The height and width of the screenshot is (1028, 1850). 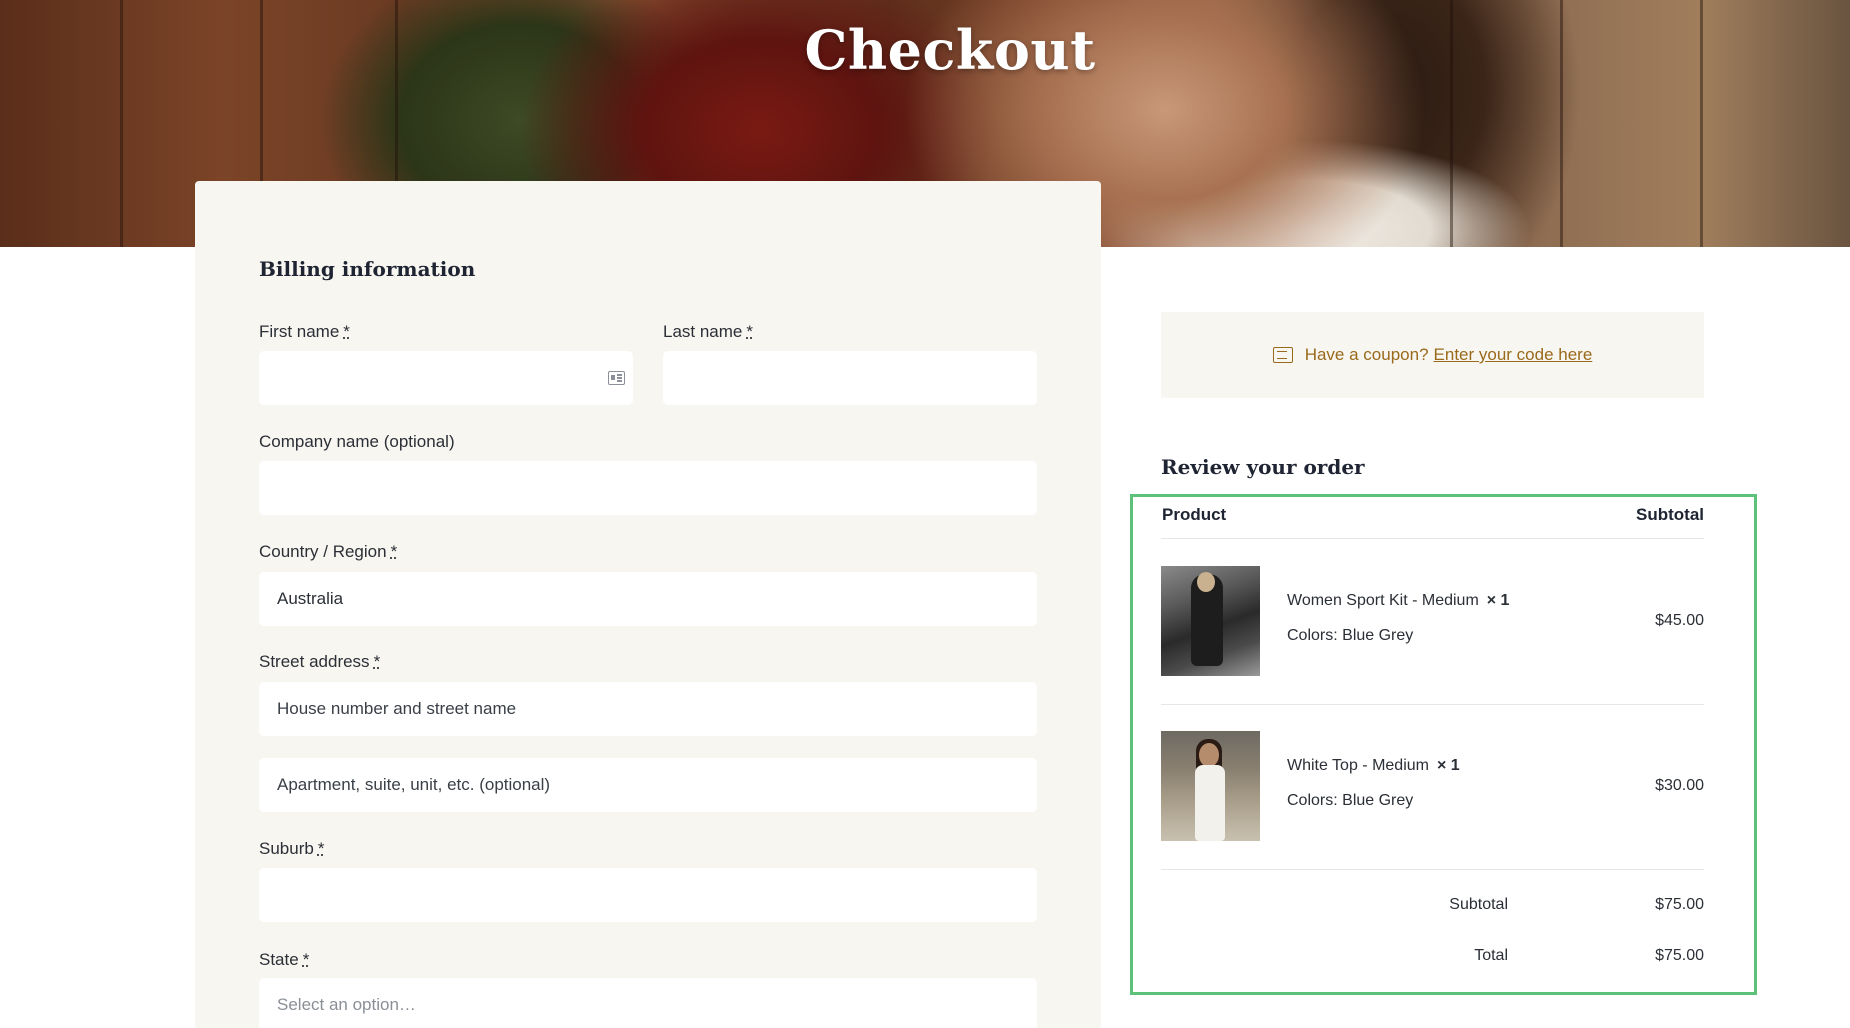 I want to click on billing-title: Billing information, so click(x=367, y=269).